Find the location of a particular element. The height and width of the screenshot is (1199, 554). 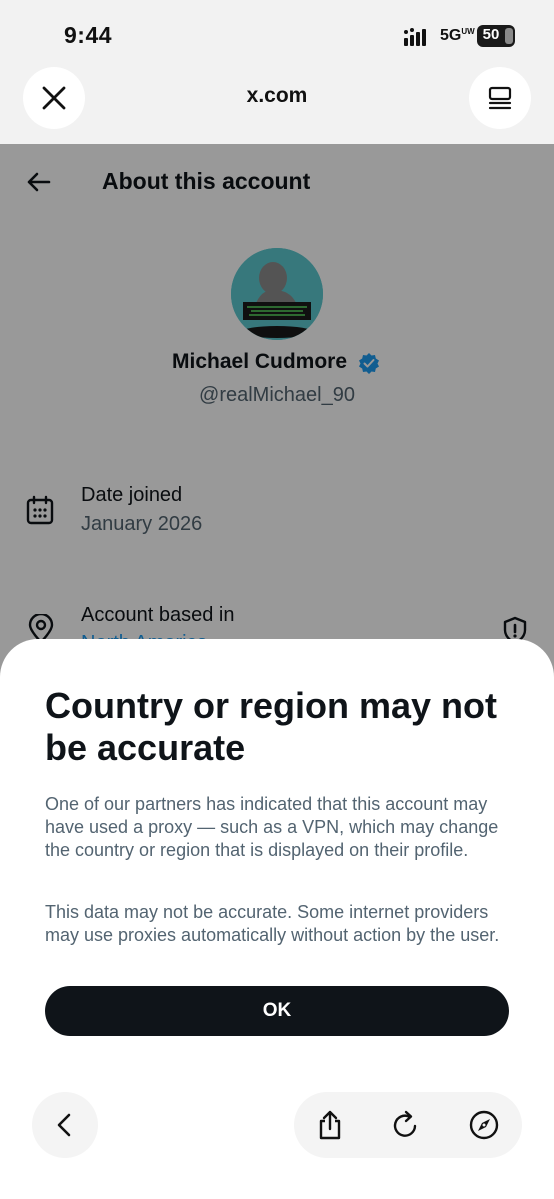

network-suffix: UW is located at coordinates (468, 31).